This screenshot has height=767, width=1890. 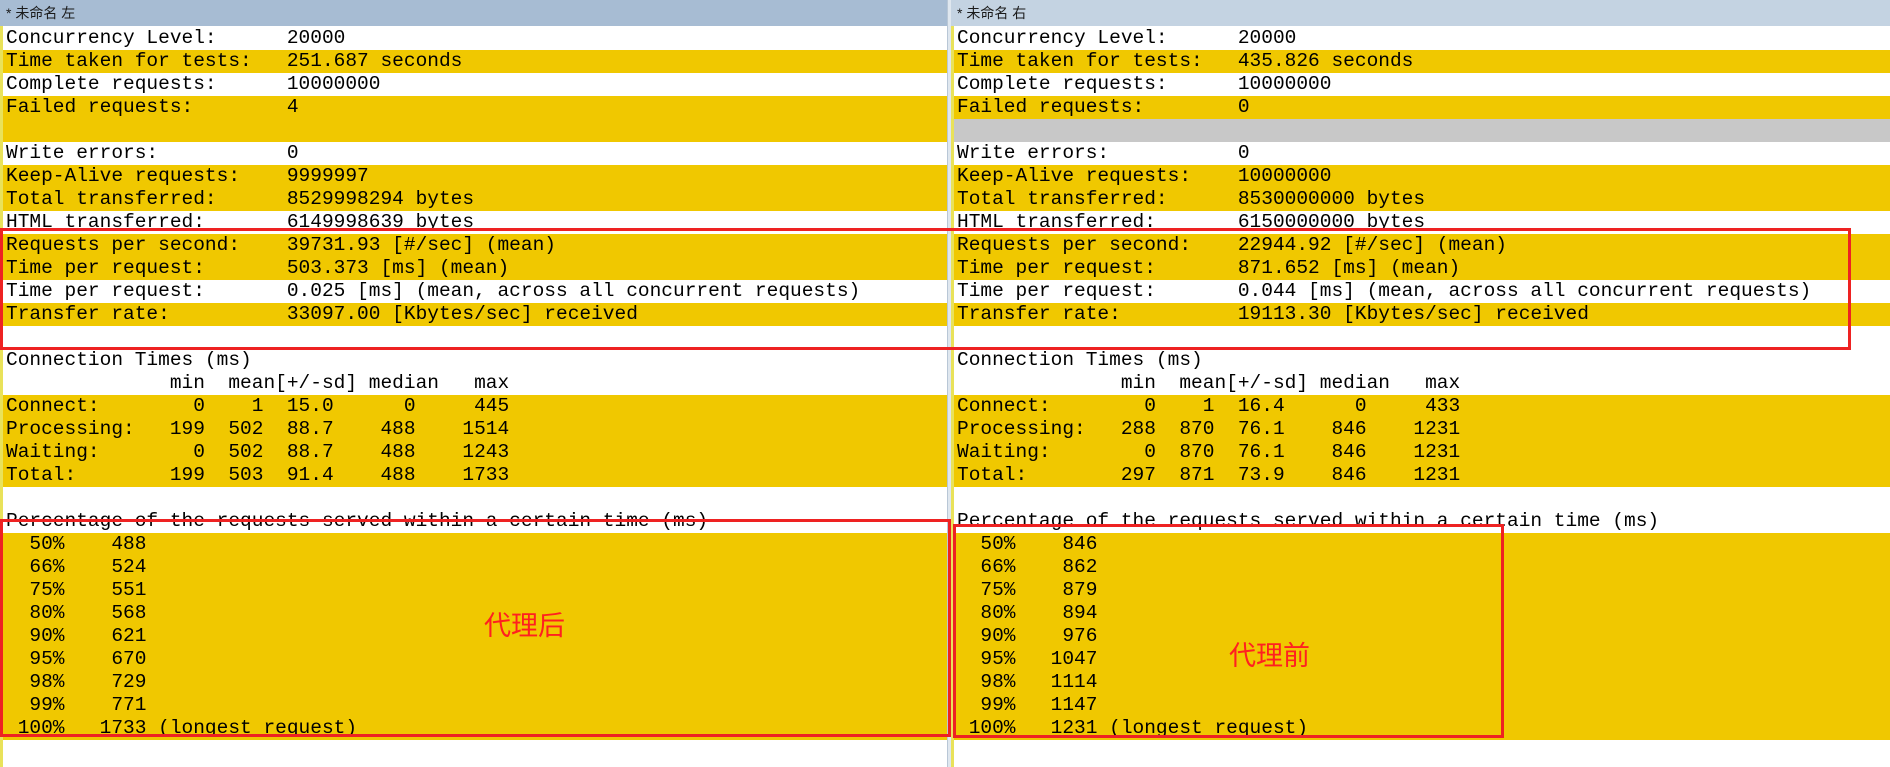 I want to click on text-line: Failed requests: 0, so click(x=1422, y=107).